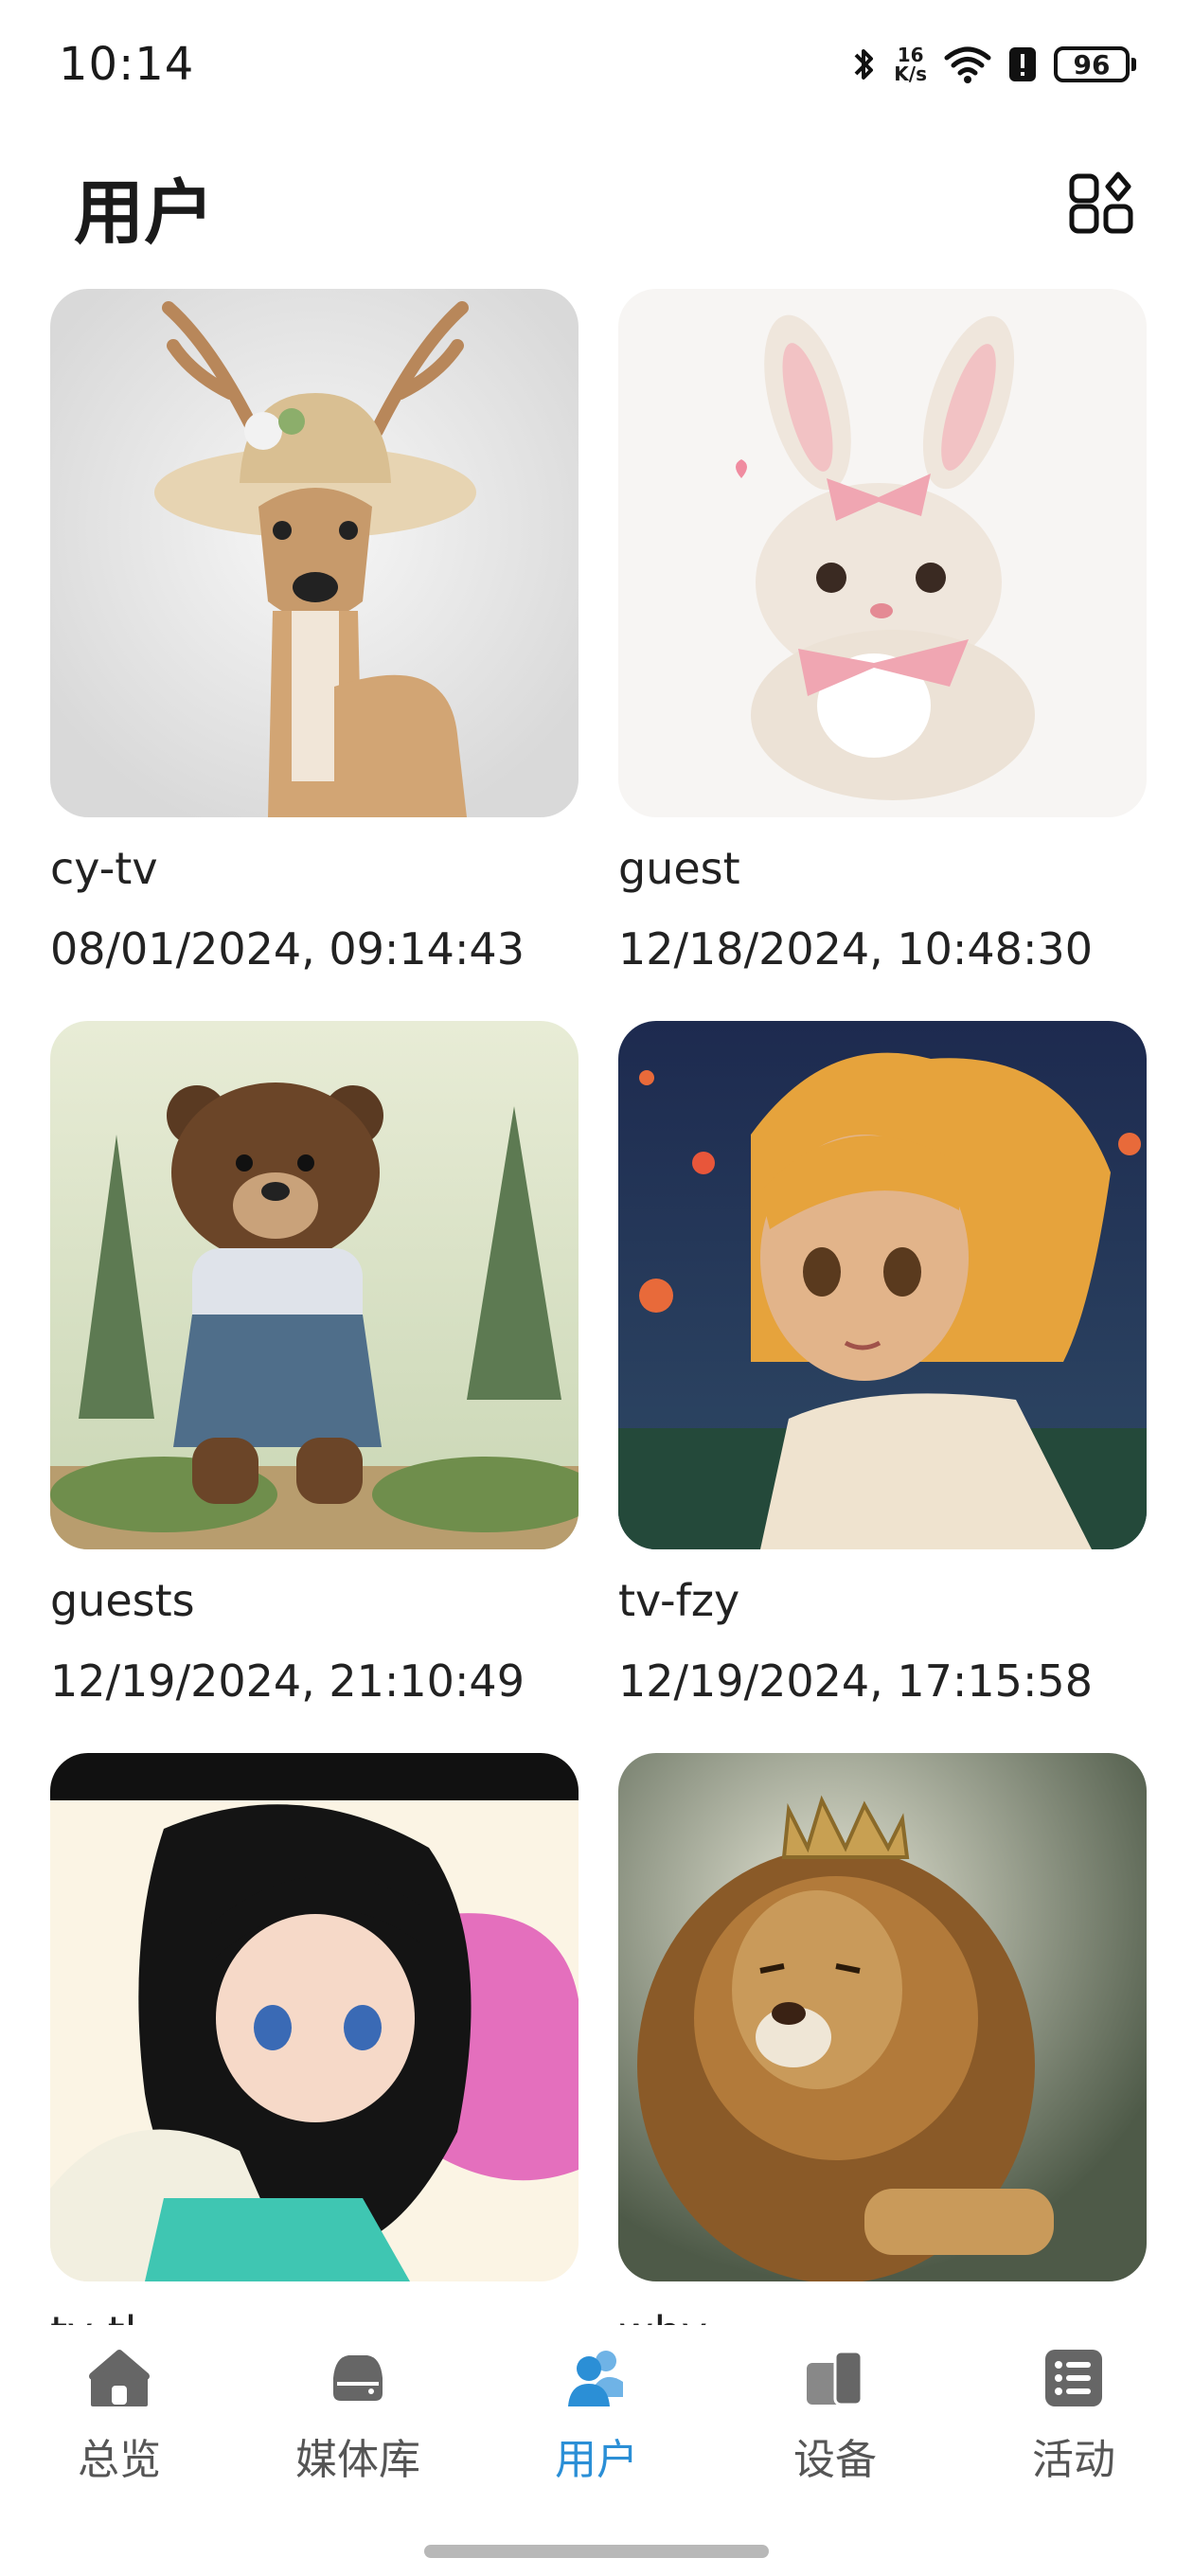 The image size is (1193, 2576). I want to click on lion-avatar-image, so click(882, 2017).